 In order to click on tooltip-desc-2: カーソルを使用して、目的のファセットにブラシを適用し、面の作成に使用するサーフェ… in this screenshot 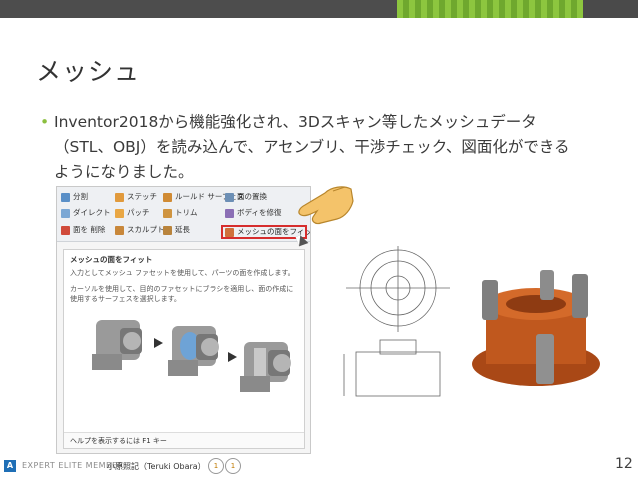, I will do `click(182, 294)`.